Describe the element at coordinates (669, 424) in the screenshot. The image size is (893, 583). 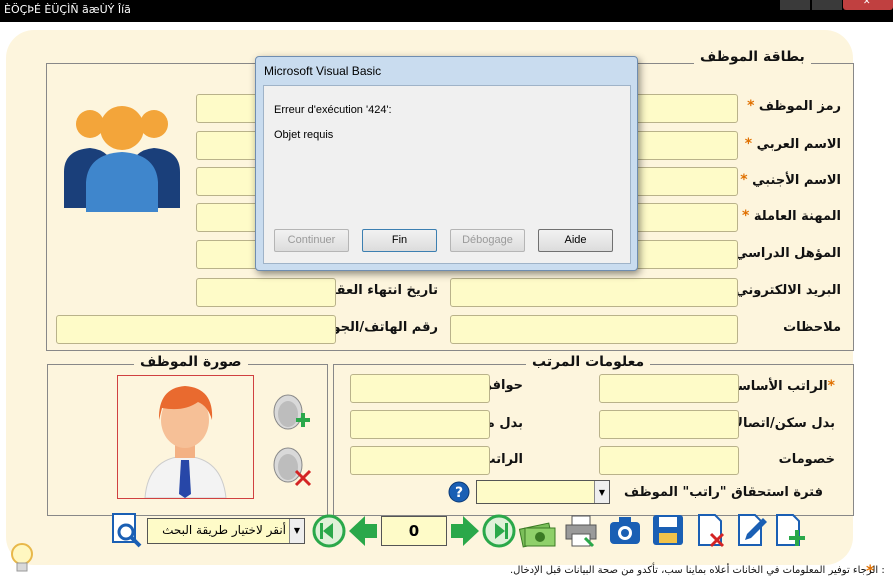
I see `housing-field` at that location.